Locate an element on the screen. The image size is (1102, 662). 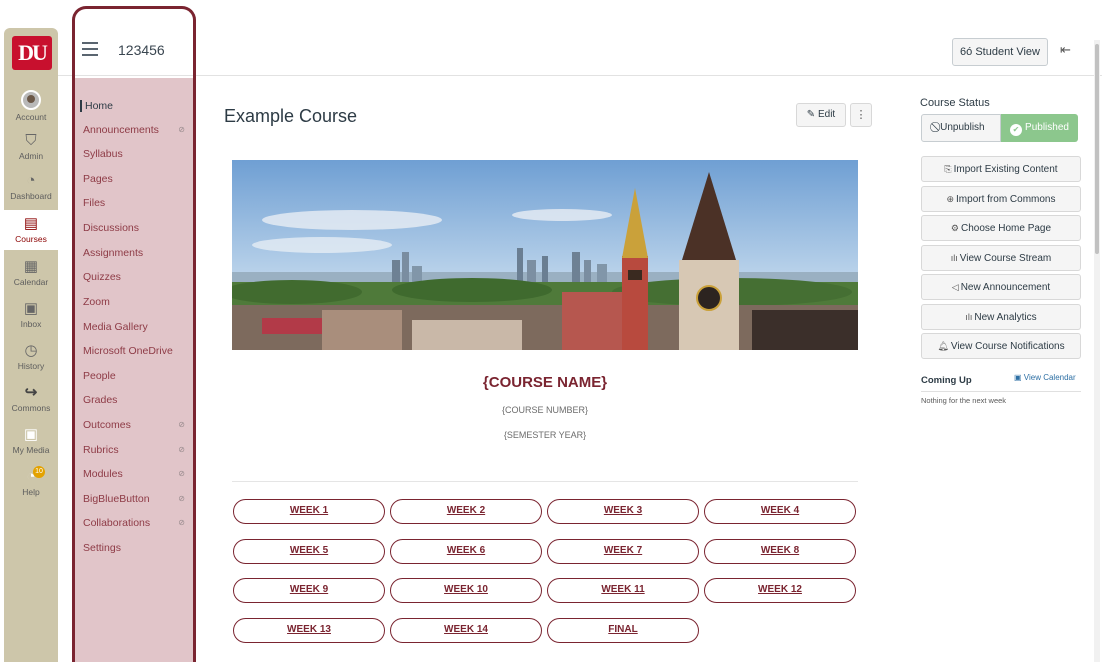
week-12-button: WEEK 12 is located at coordinates (780, 590).